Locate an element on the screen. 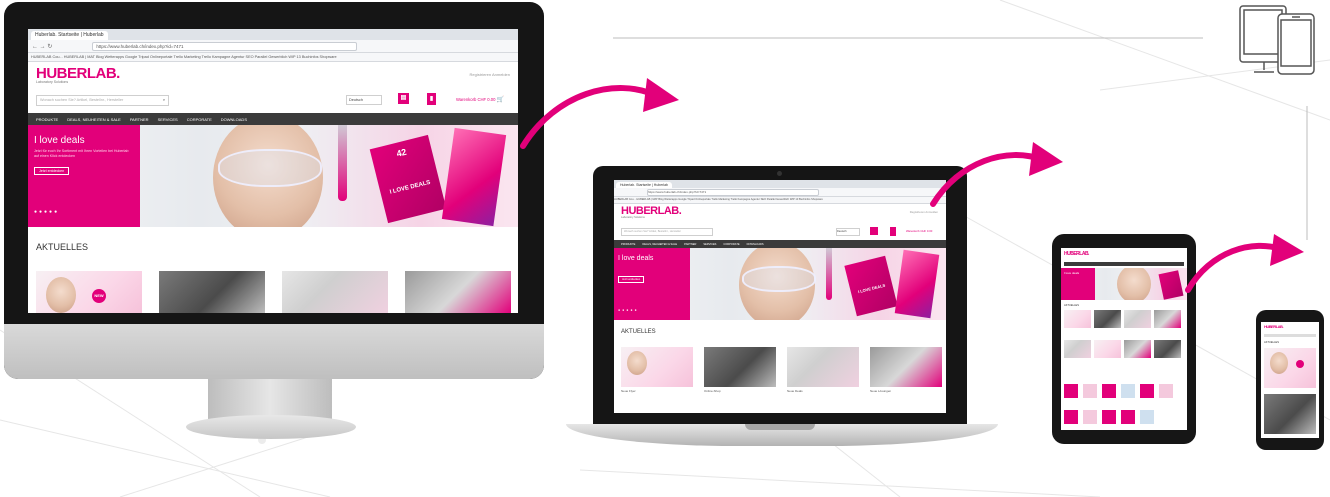  cart-button: Warenkorb CHF 0.00 🛒 is located at coordinates (480, 99).